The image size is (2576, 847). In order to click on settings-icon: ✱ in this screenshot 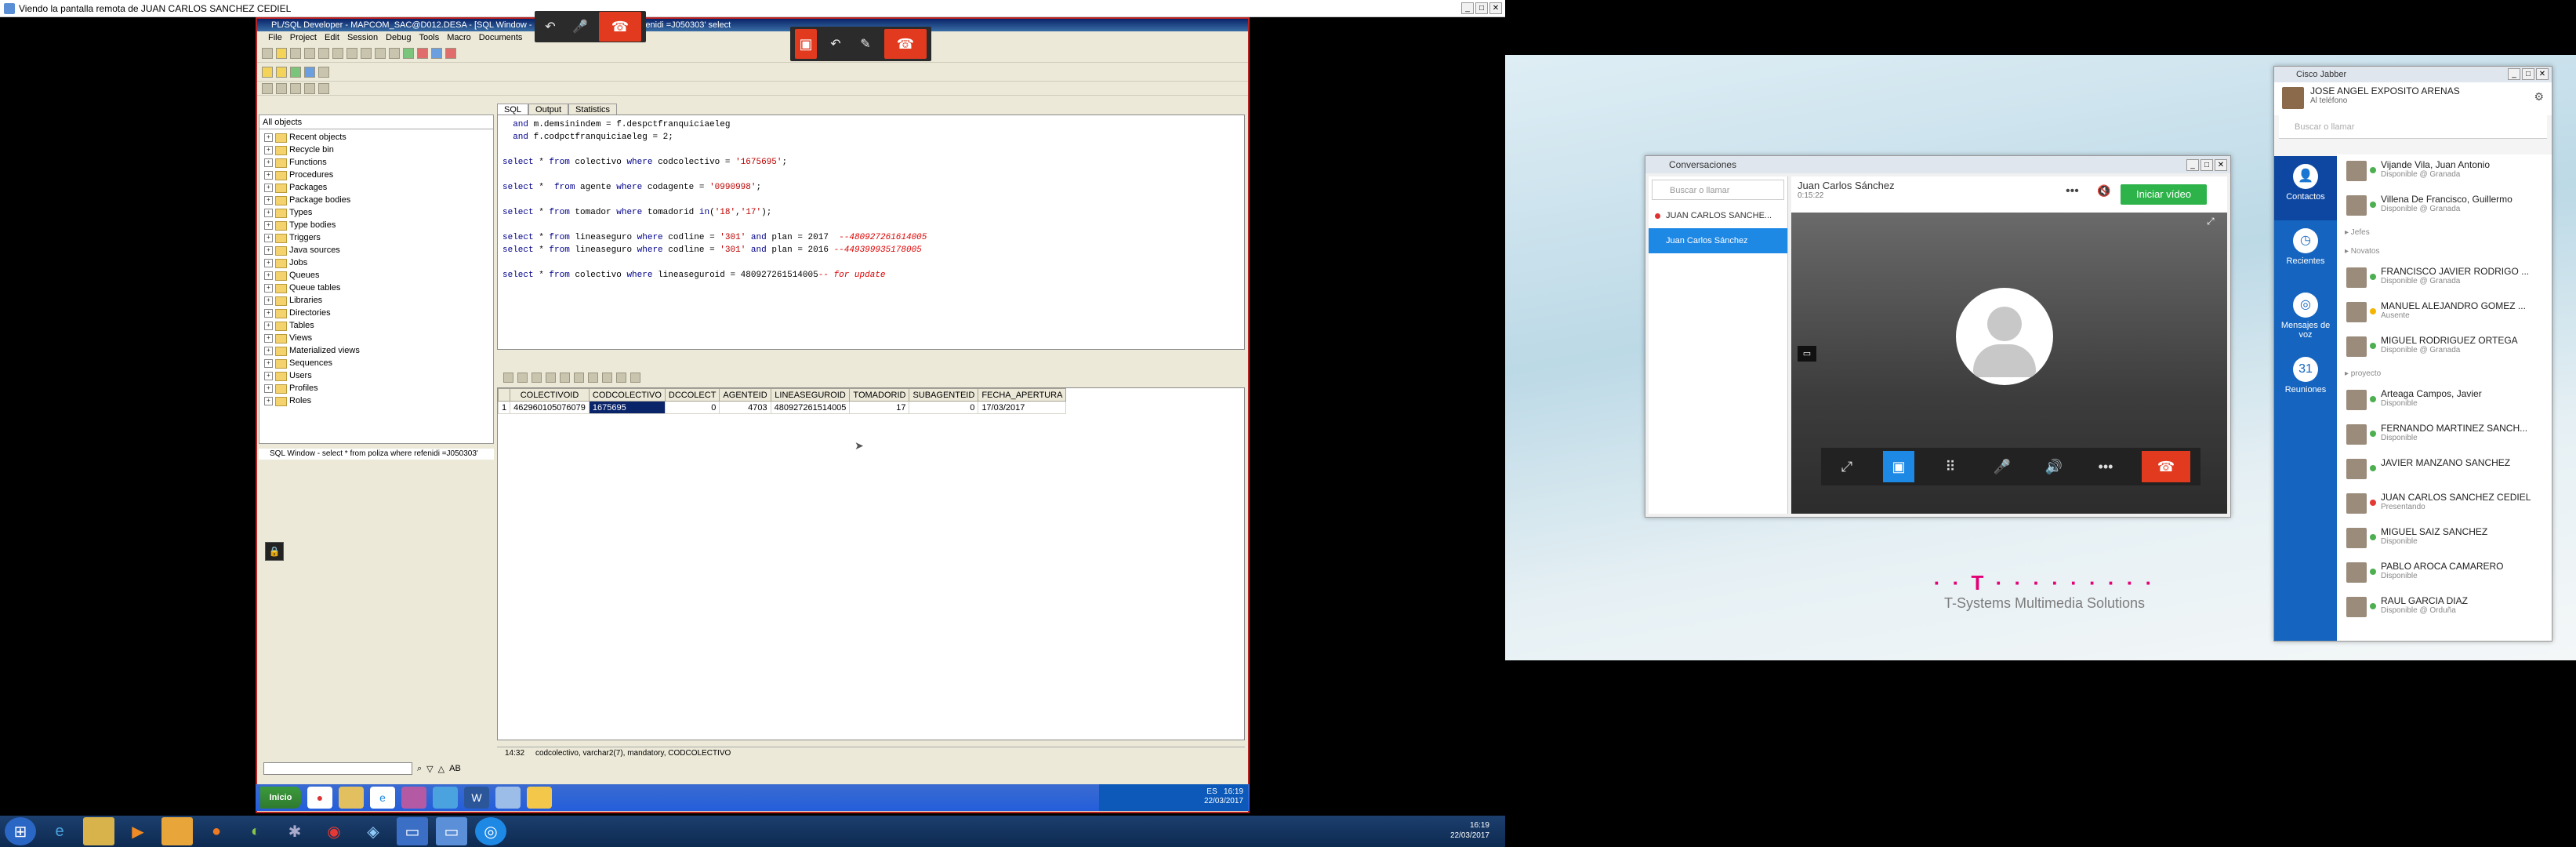, I will do `click(294, 831)`.